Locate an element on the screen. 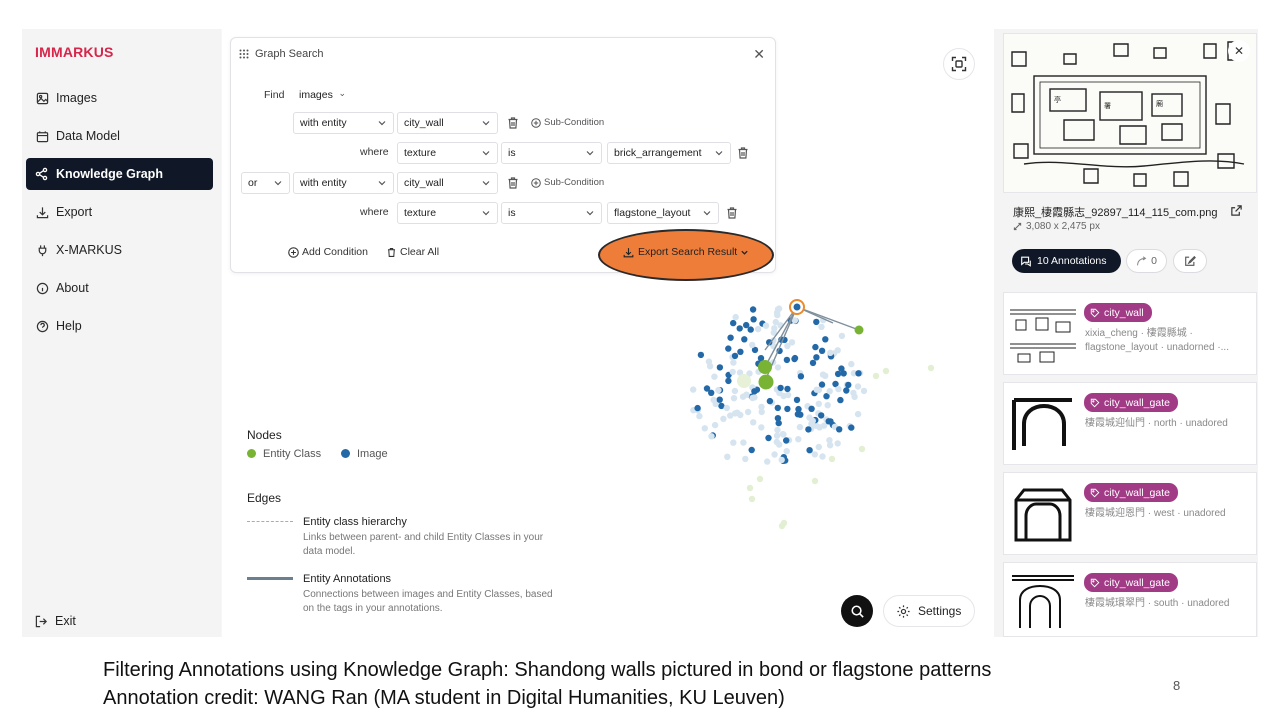 The image size is (1280, 720). trash-icon is located at coordinates (513, 183).